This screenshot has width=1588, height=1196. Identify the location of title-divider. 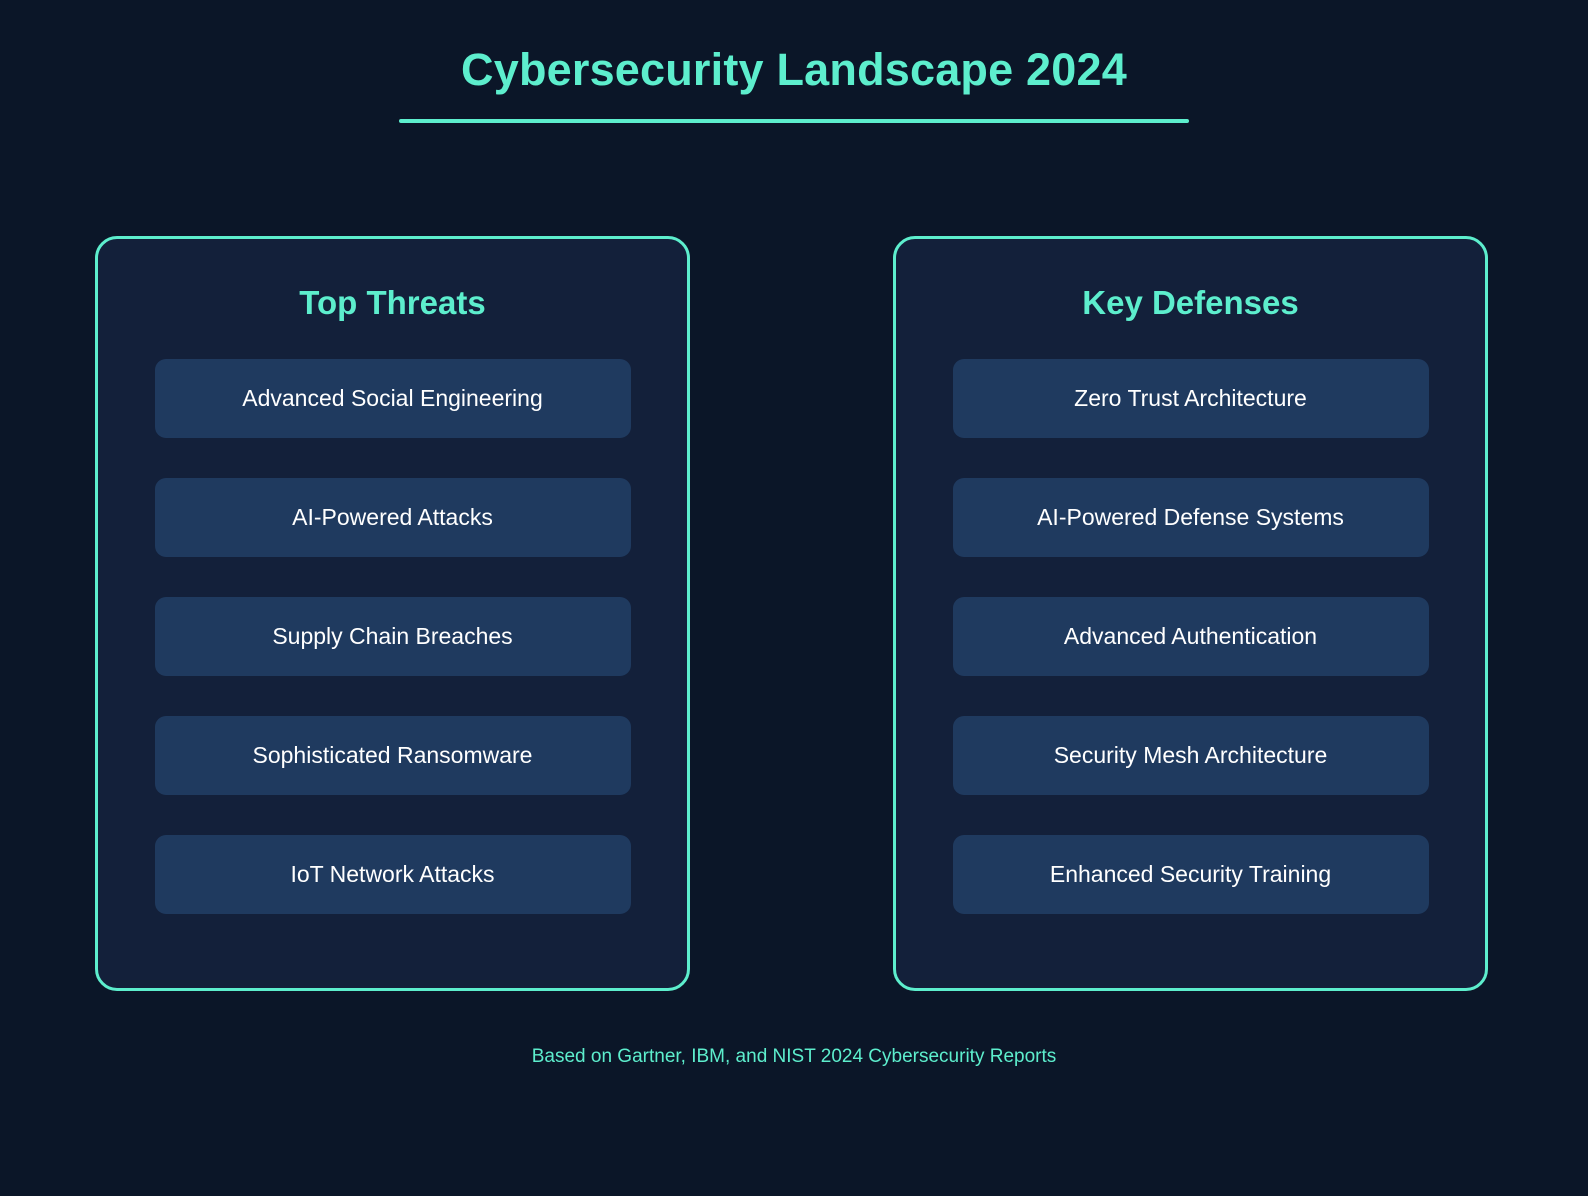
(794, 120).